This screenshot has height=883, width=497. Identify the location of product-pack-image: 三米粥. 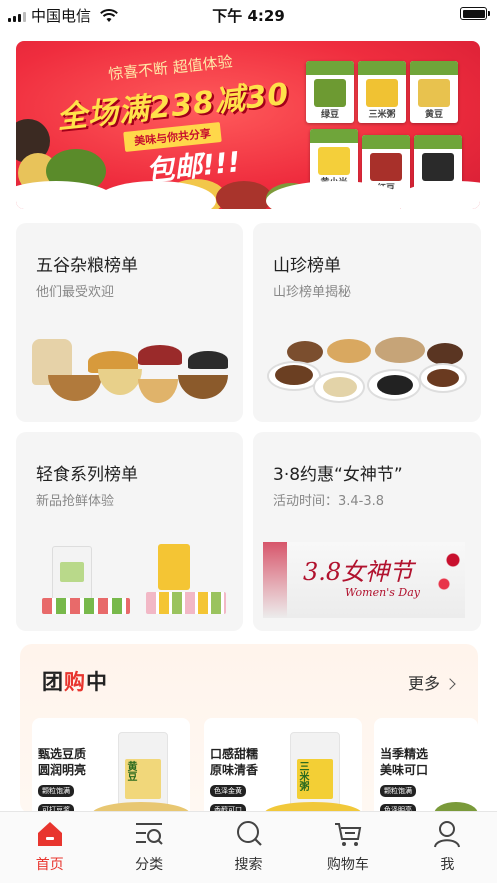
(382, 92).